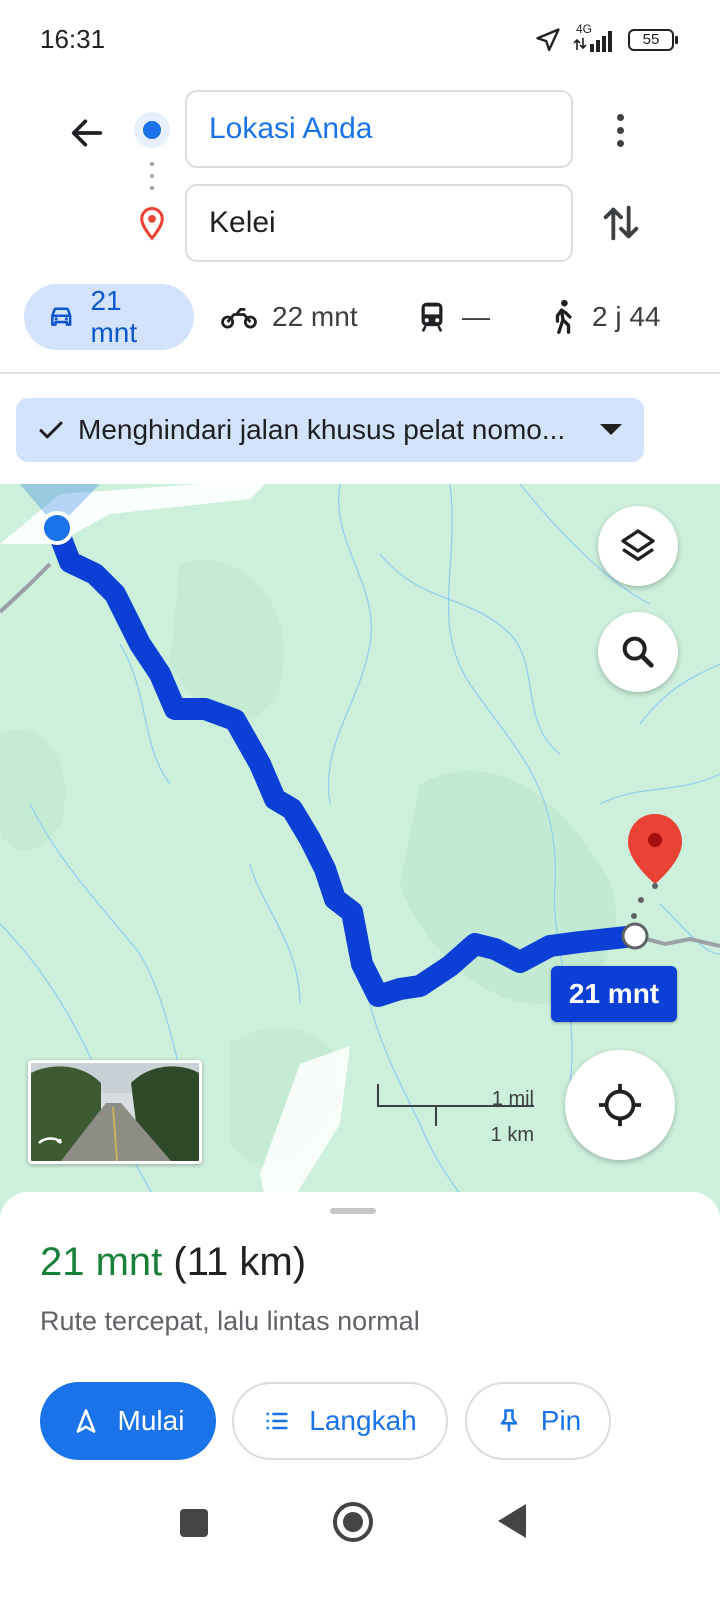 The image size is (720, 1600). What do you see at coordinates (360, 40) in the screenshot?
I see `status-bar: 16:31 4G 55` at bounding box center [360, 40].